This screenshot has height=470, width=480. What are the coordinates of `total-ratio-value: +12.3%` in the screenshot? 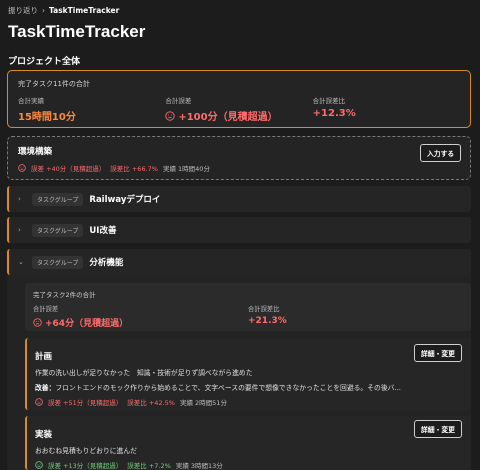 It's located at (334, 113).